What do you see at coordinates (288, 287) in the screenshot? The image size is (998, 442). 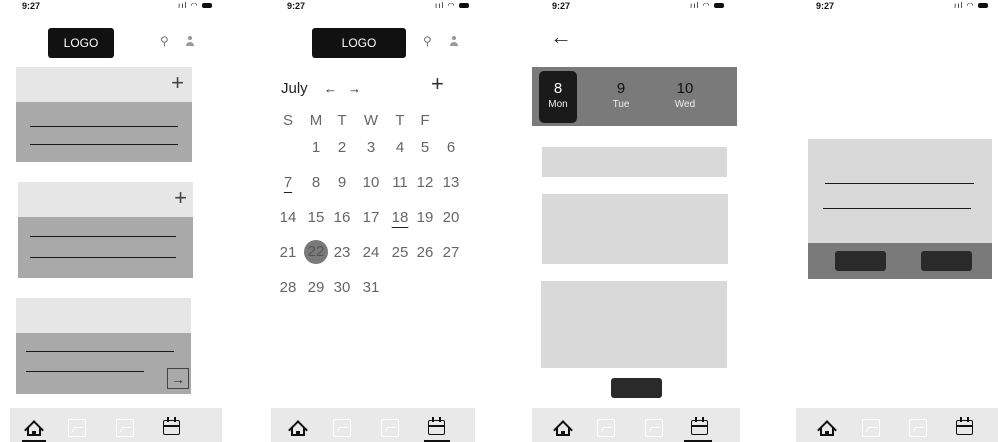 I see `calendar-day-28: 28` at bounding box center [288, 287].